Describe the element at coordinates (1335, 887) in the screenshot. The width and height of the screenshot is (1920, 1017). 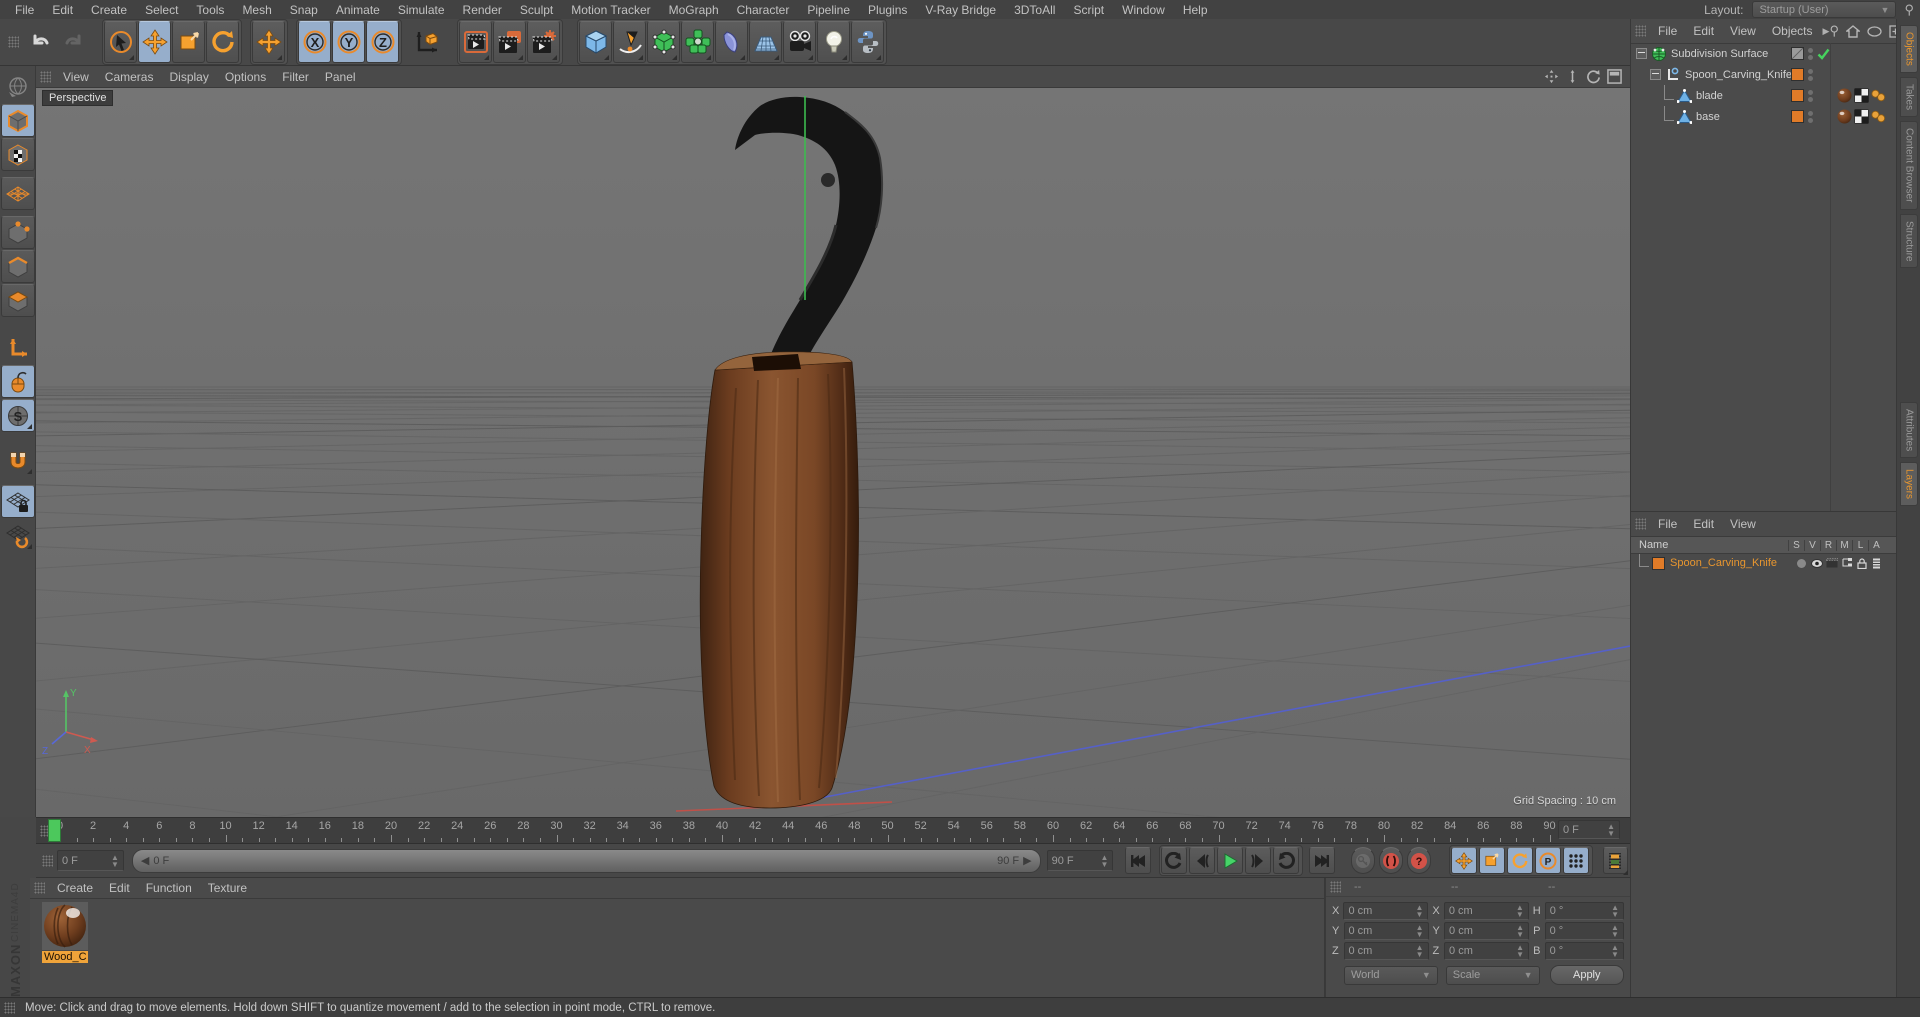
I see `coordinates-drag-handle` at that location.